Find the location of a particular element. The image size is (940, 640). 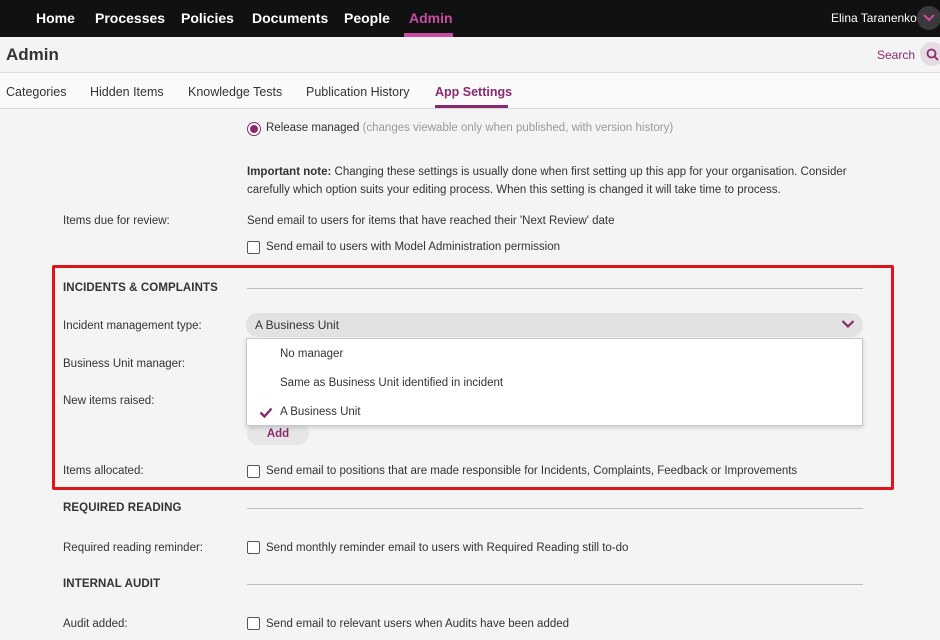

internal-audit-divider is located at coordinates (555, 584).